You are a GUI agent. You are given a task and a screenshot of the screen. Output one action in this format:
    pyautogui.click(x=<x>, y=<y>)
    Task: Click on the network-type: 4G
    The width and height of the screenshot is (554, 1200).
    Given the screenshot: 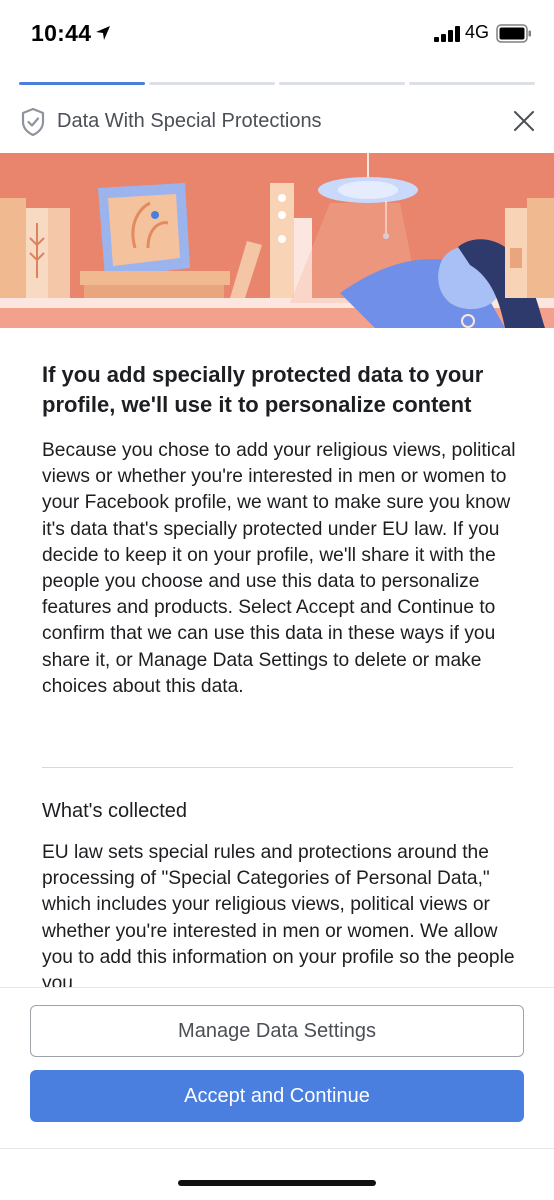 What is the action you would take?
    pyautogui.click(x=477, y=32)
    